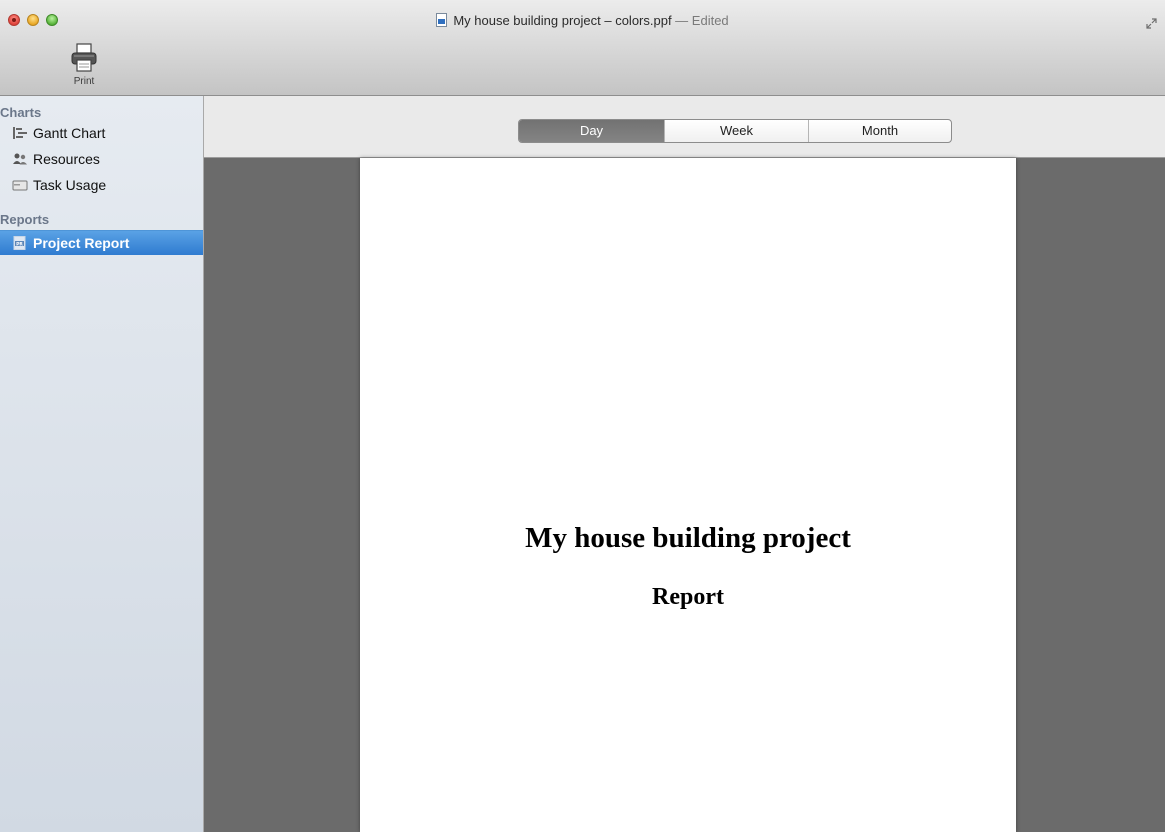 This screenshot has width=1165, height=832. What do you see at coordinates (69, 133) in the screenshot?
I see `sidebar-item-label: Gantt Chart` at bounding box center [69, 133].